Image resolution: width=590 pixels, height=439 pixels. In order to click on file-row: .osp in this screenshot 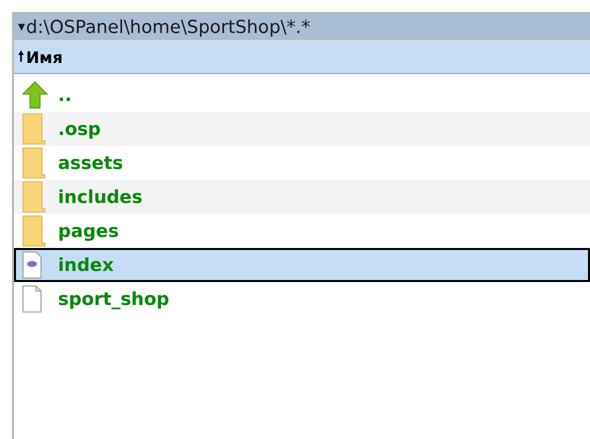, I will do `click(302, 129)`.